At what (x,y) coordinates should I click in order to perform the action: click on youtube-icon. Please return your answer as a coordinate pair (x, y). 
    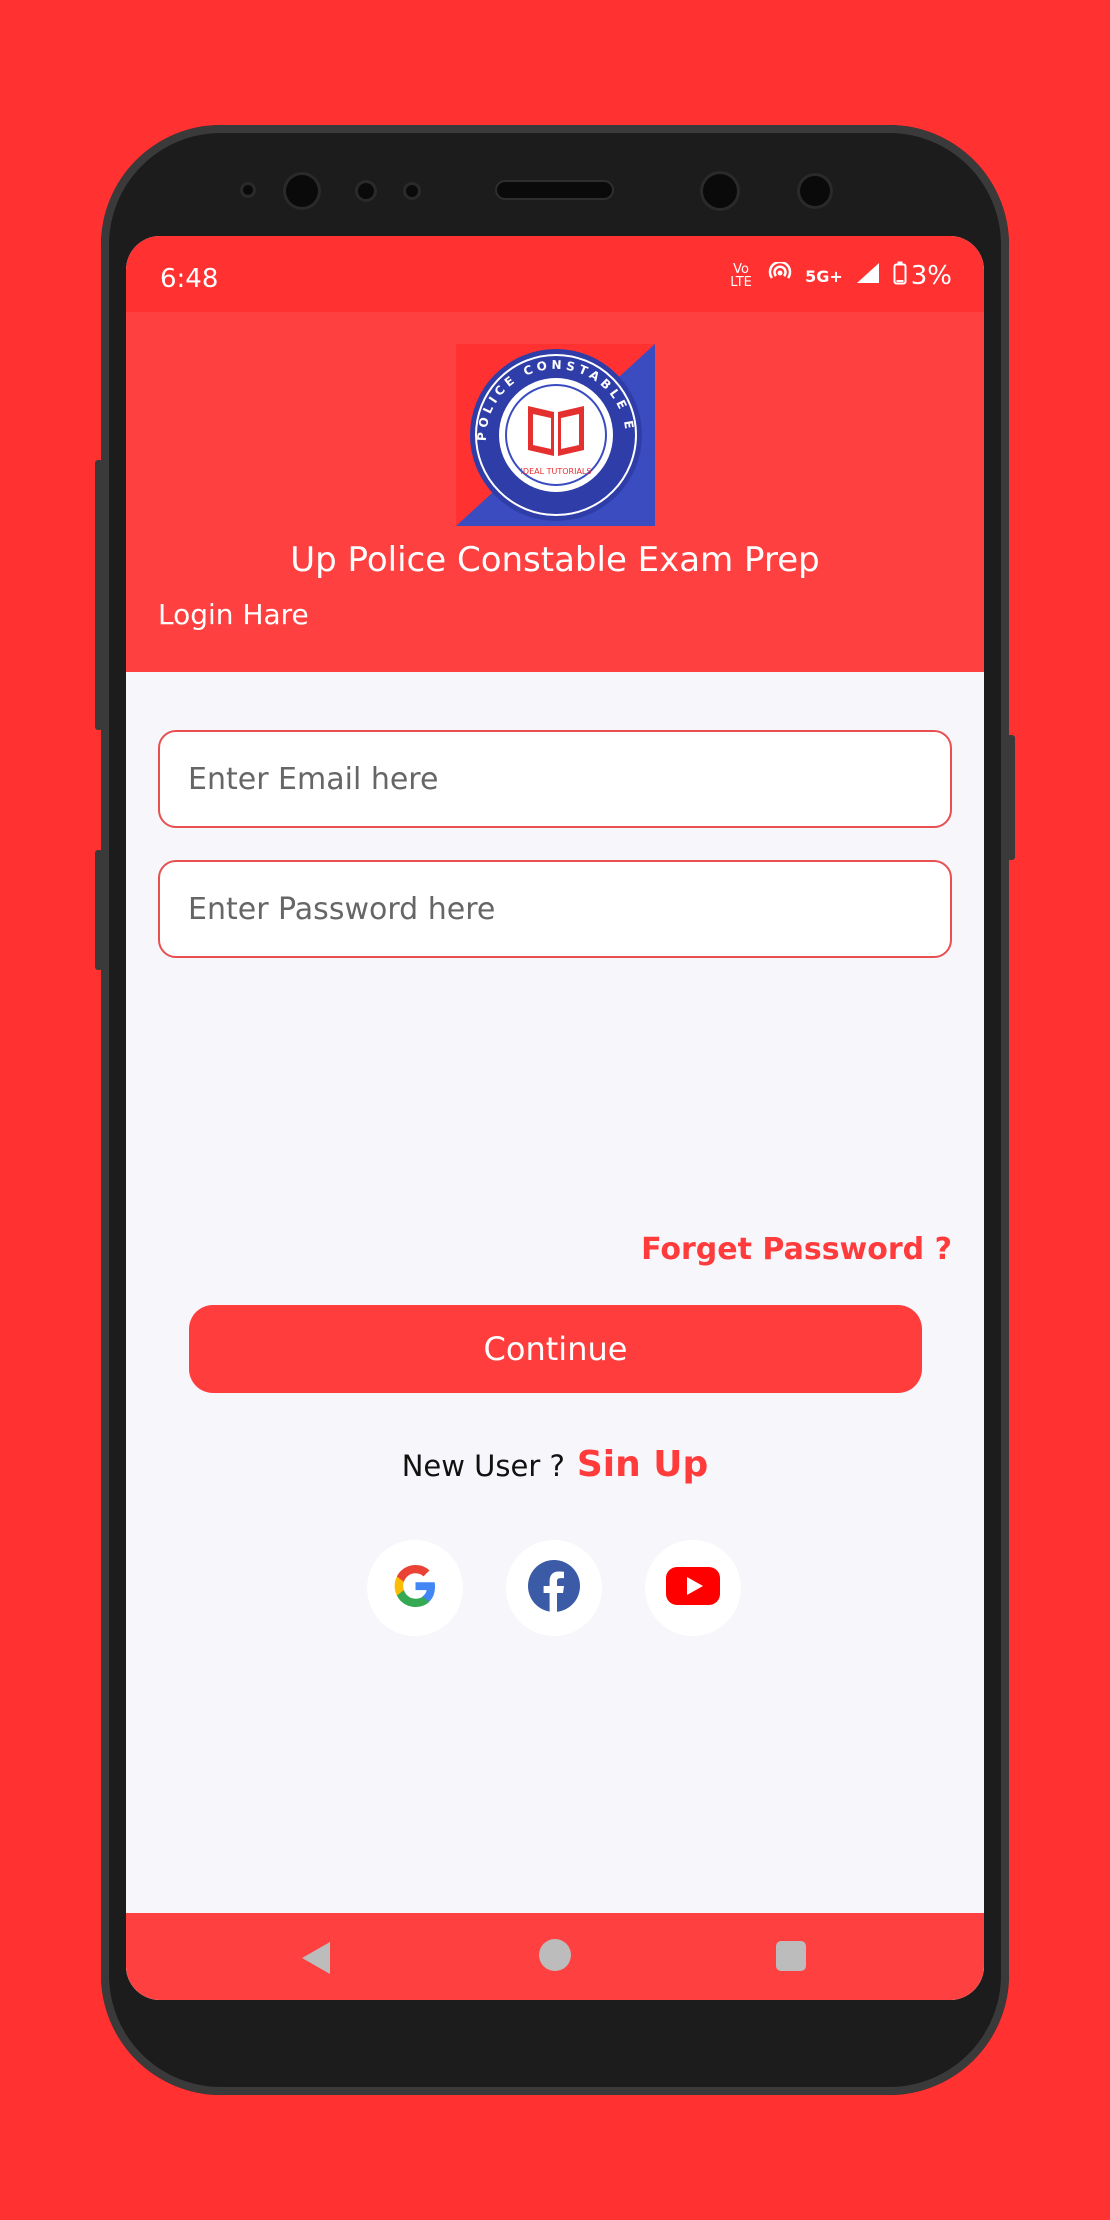
    Looking at the image, I should click on (693, 1588).